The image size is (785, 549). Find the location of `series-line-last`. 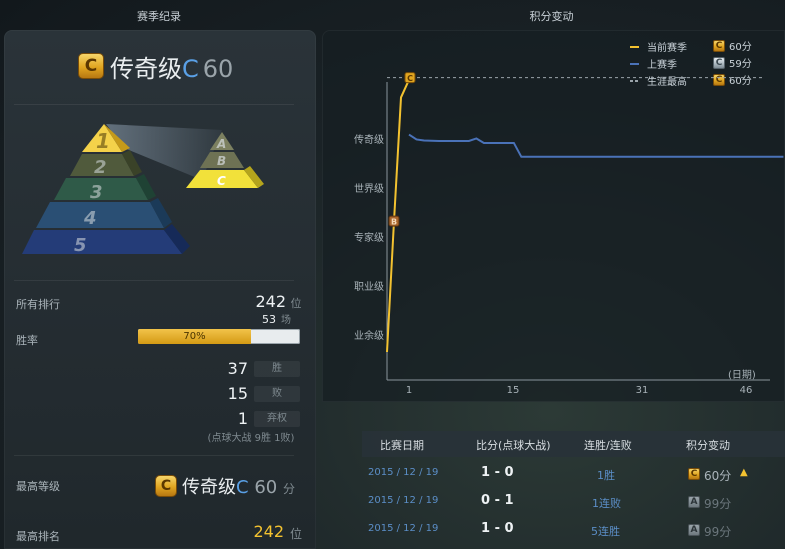

series-line-last is located at coordinates (596, 145).